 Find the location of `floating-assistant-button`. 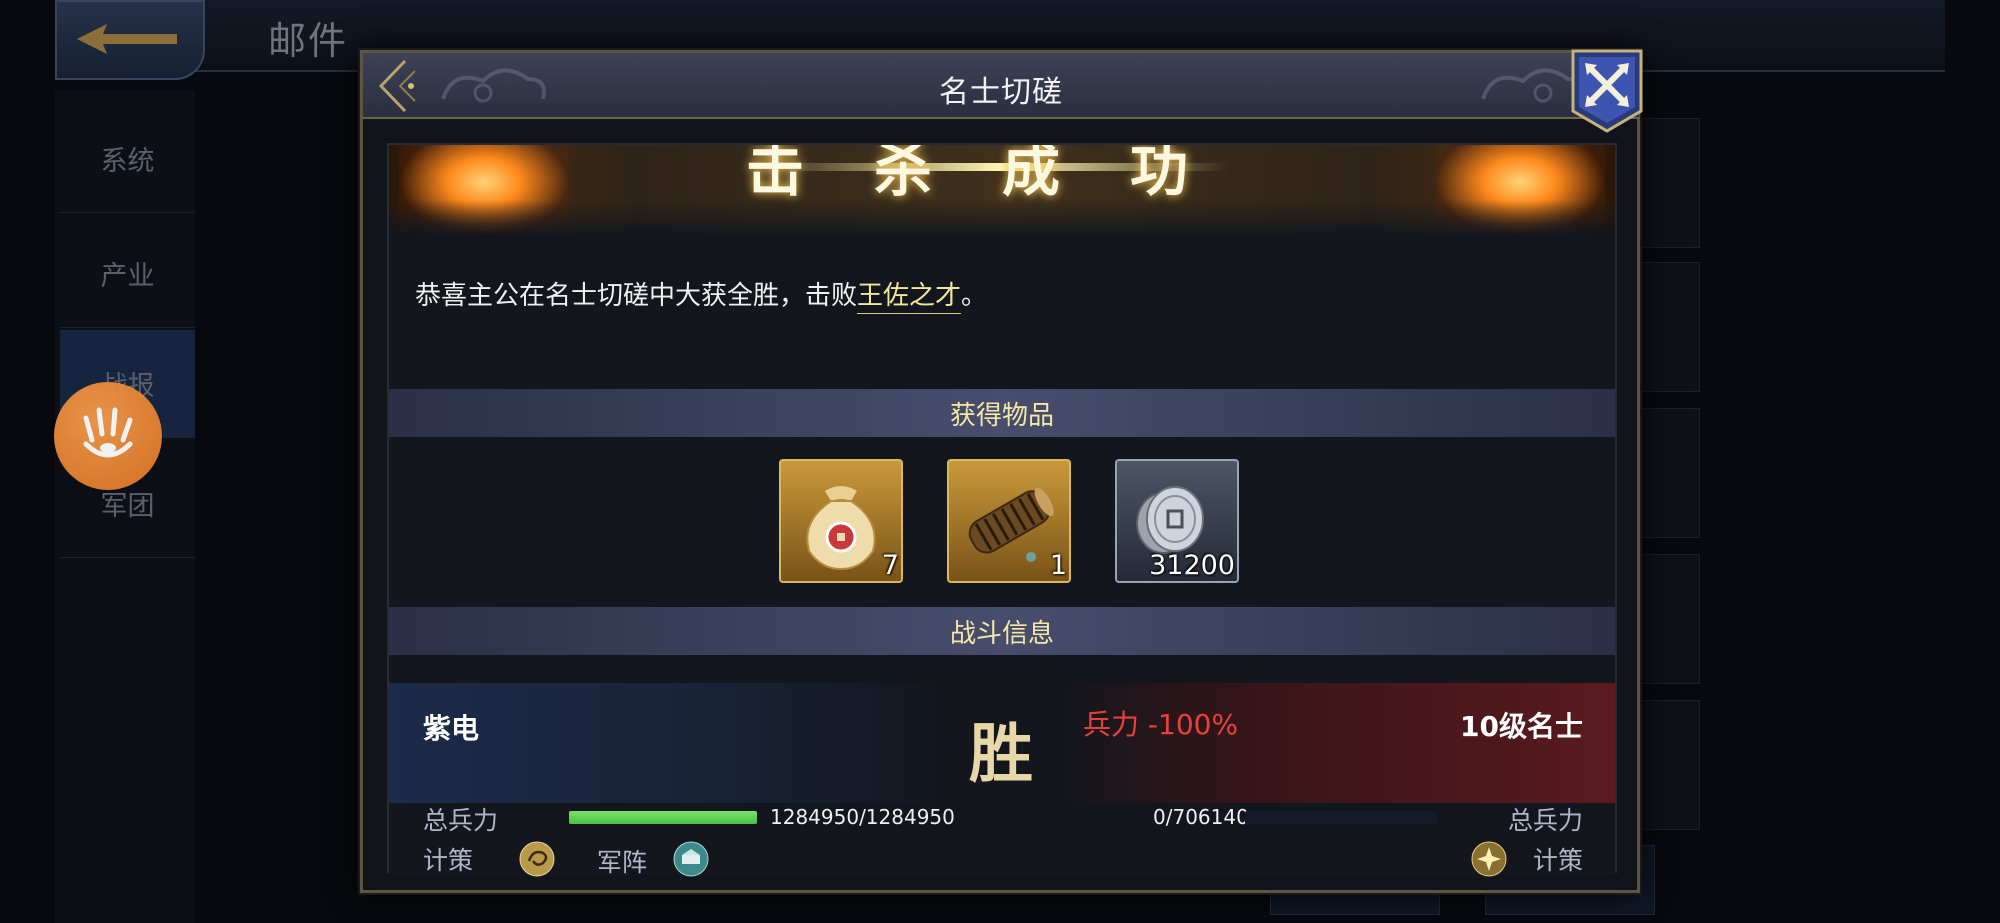

floating-assistant-button is located at coordinates (108, 436).